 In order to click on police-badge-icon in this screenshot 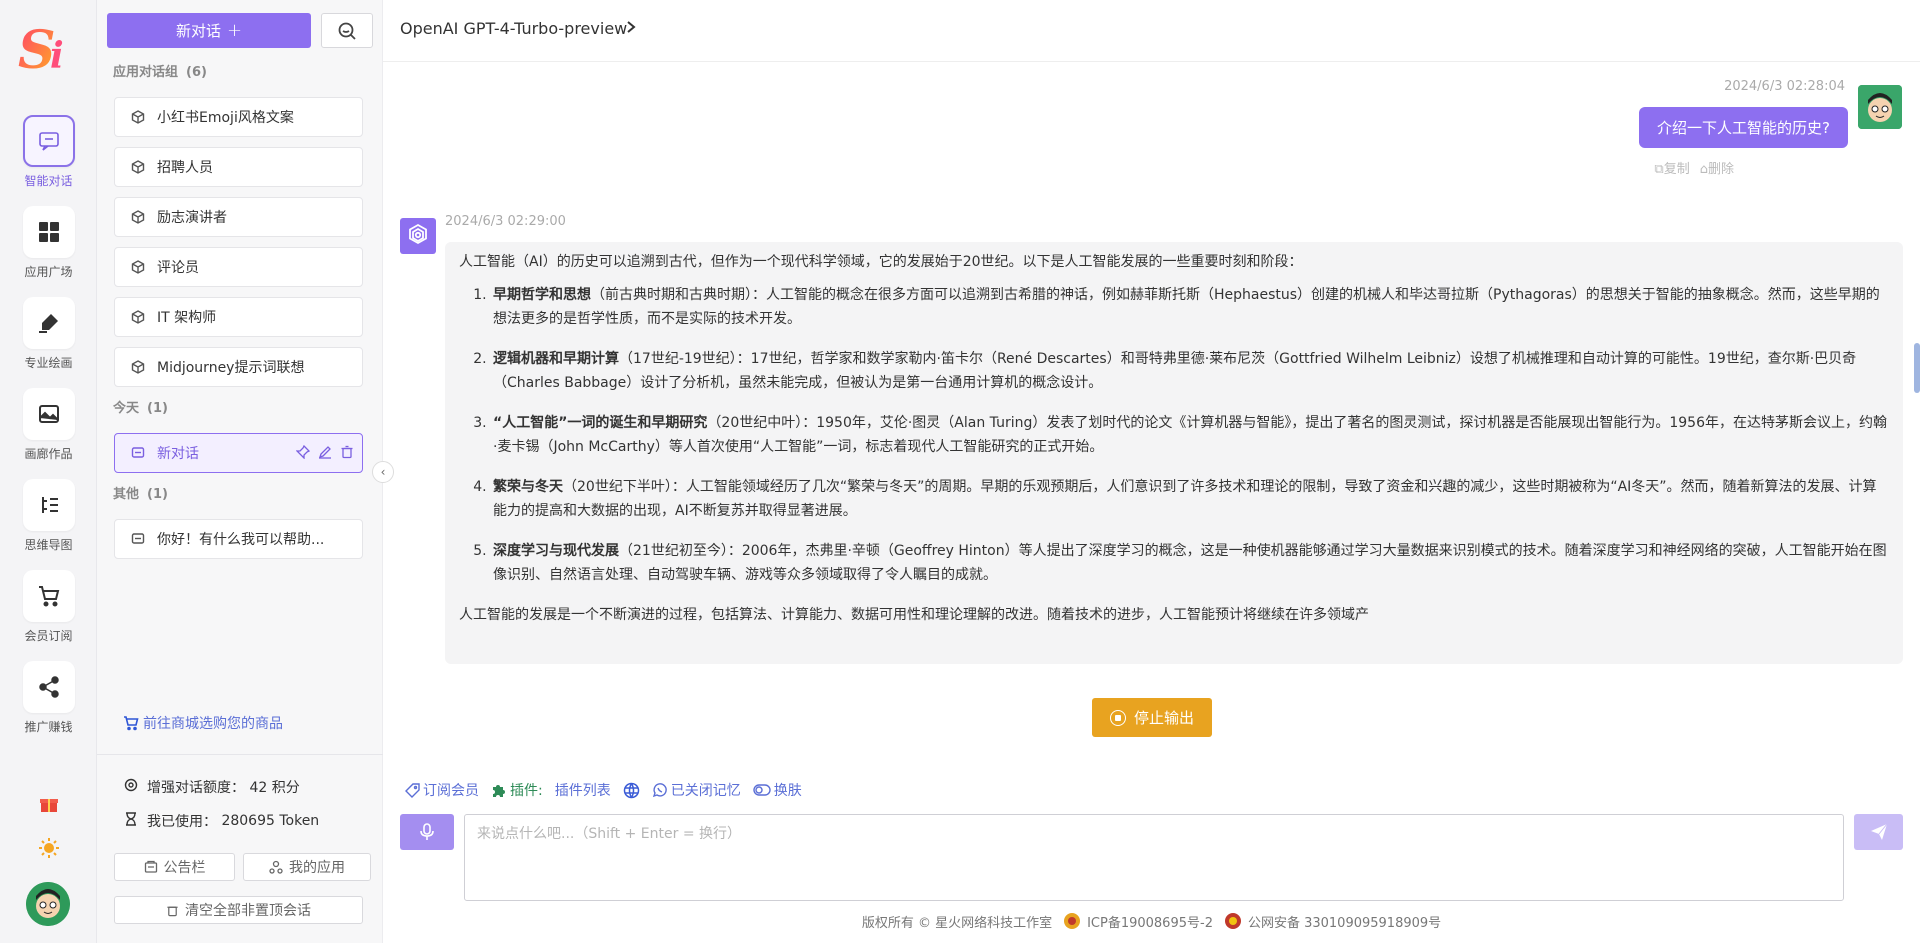, I will do `click(1232, 921)`.